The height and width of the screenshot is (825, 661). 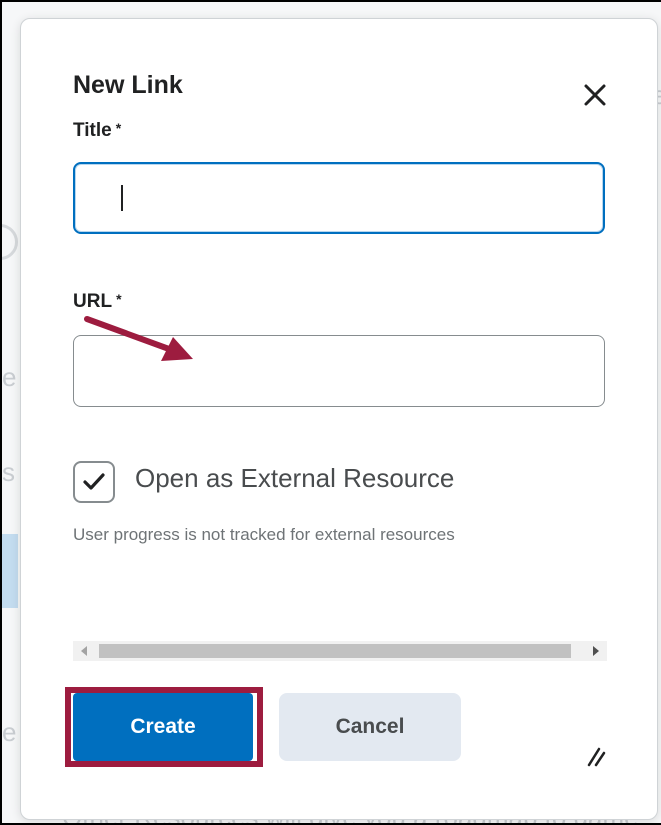 What do you see at coordinates (138, 338) in the screenshot?
I see `annotation-arrow-icon` at bounding box center [138, 338].